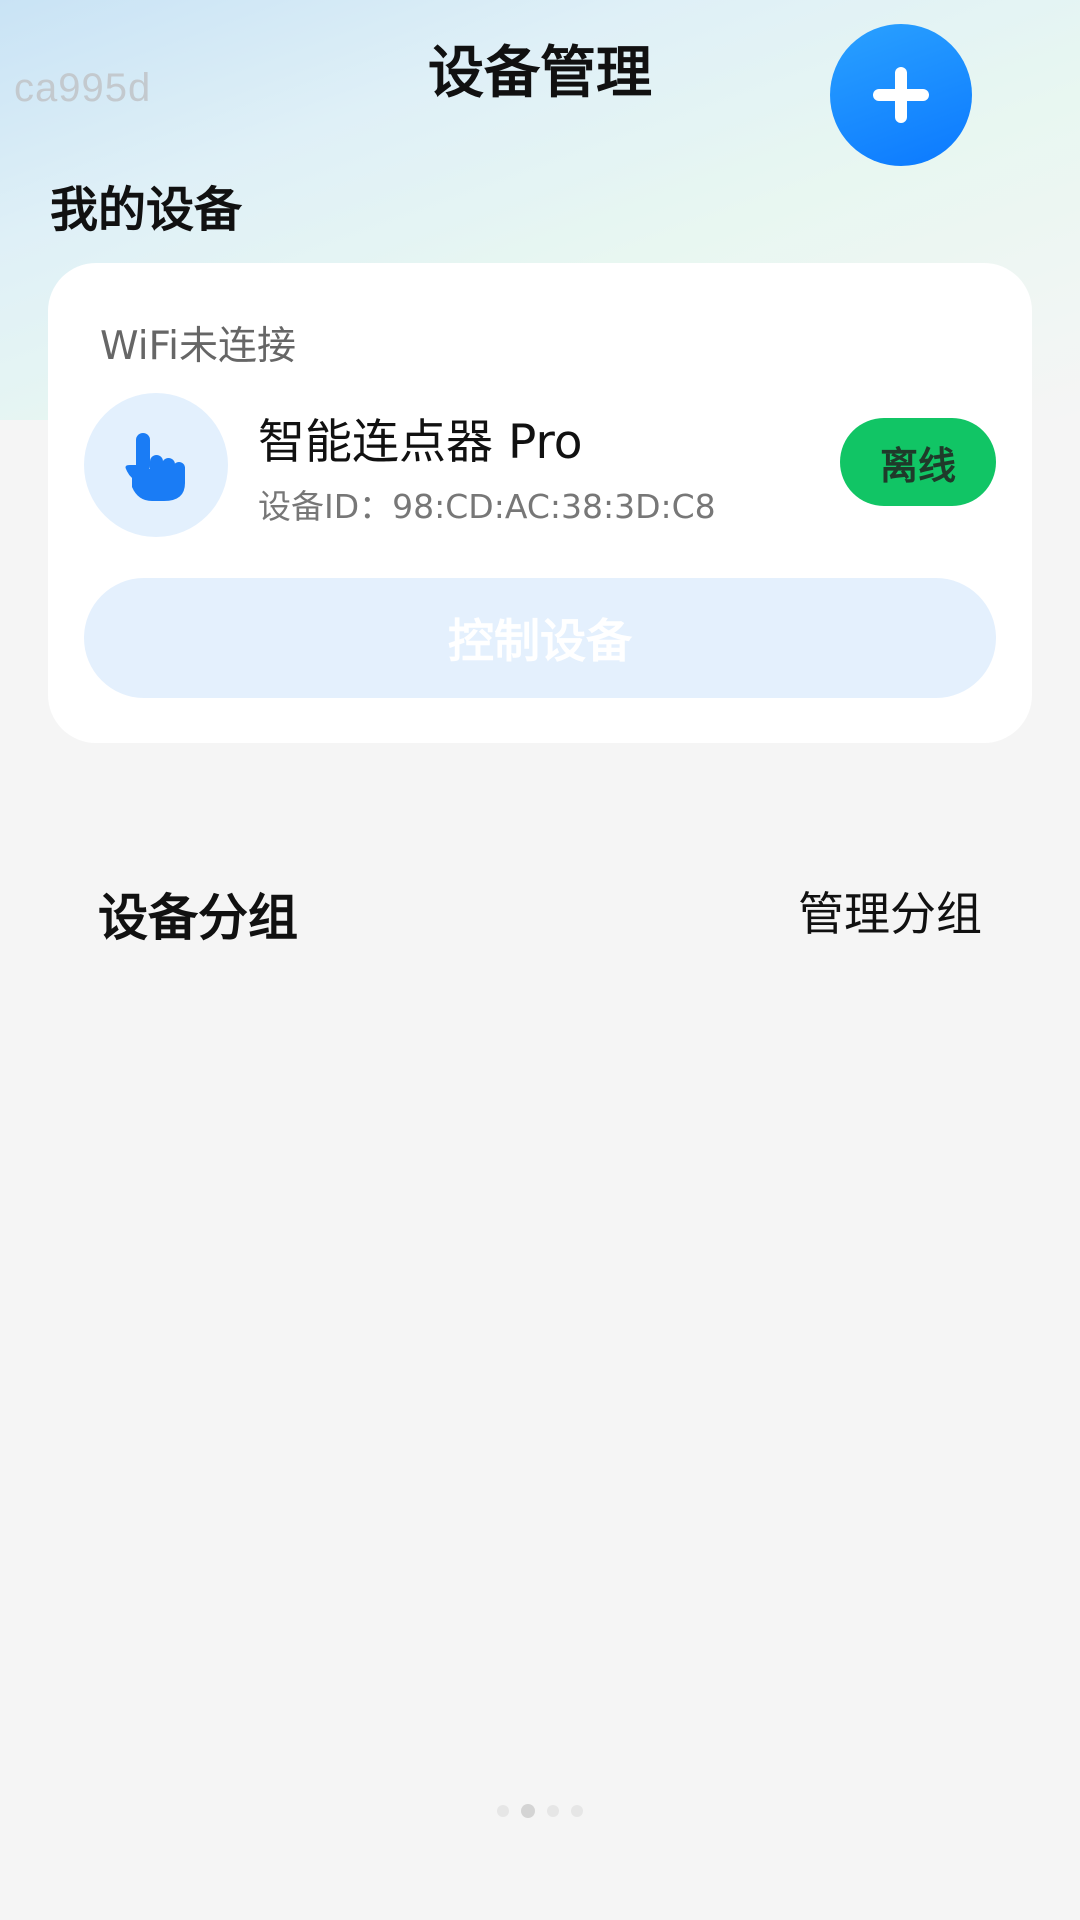 The width and height of the screenshot is (1080, 1920). Describe the element at coordinates (918, 462) in the screenshot. I see `status-badge: 离线` at that location.